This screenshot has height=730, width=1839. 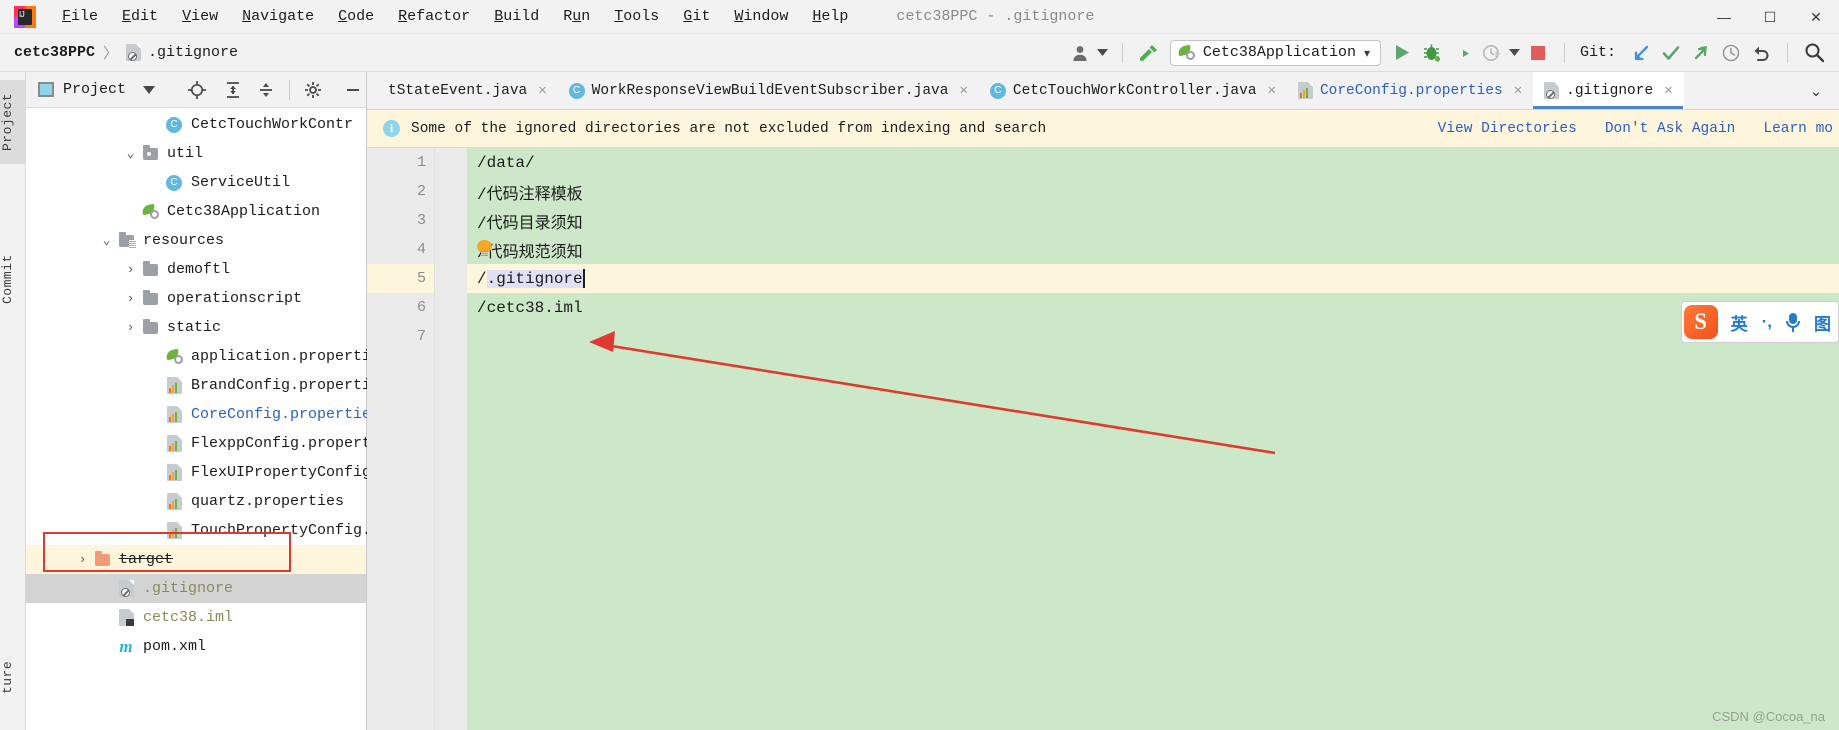 I want to click on locate-icon, so click(x=197, y=90).